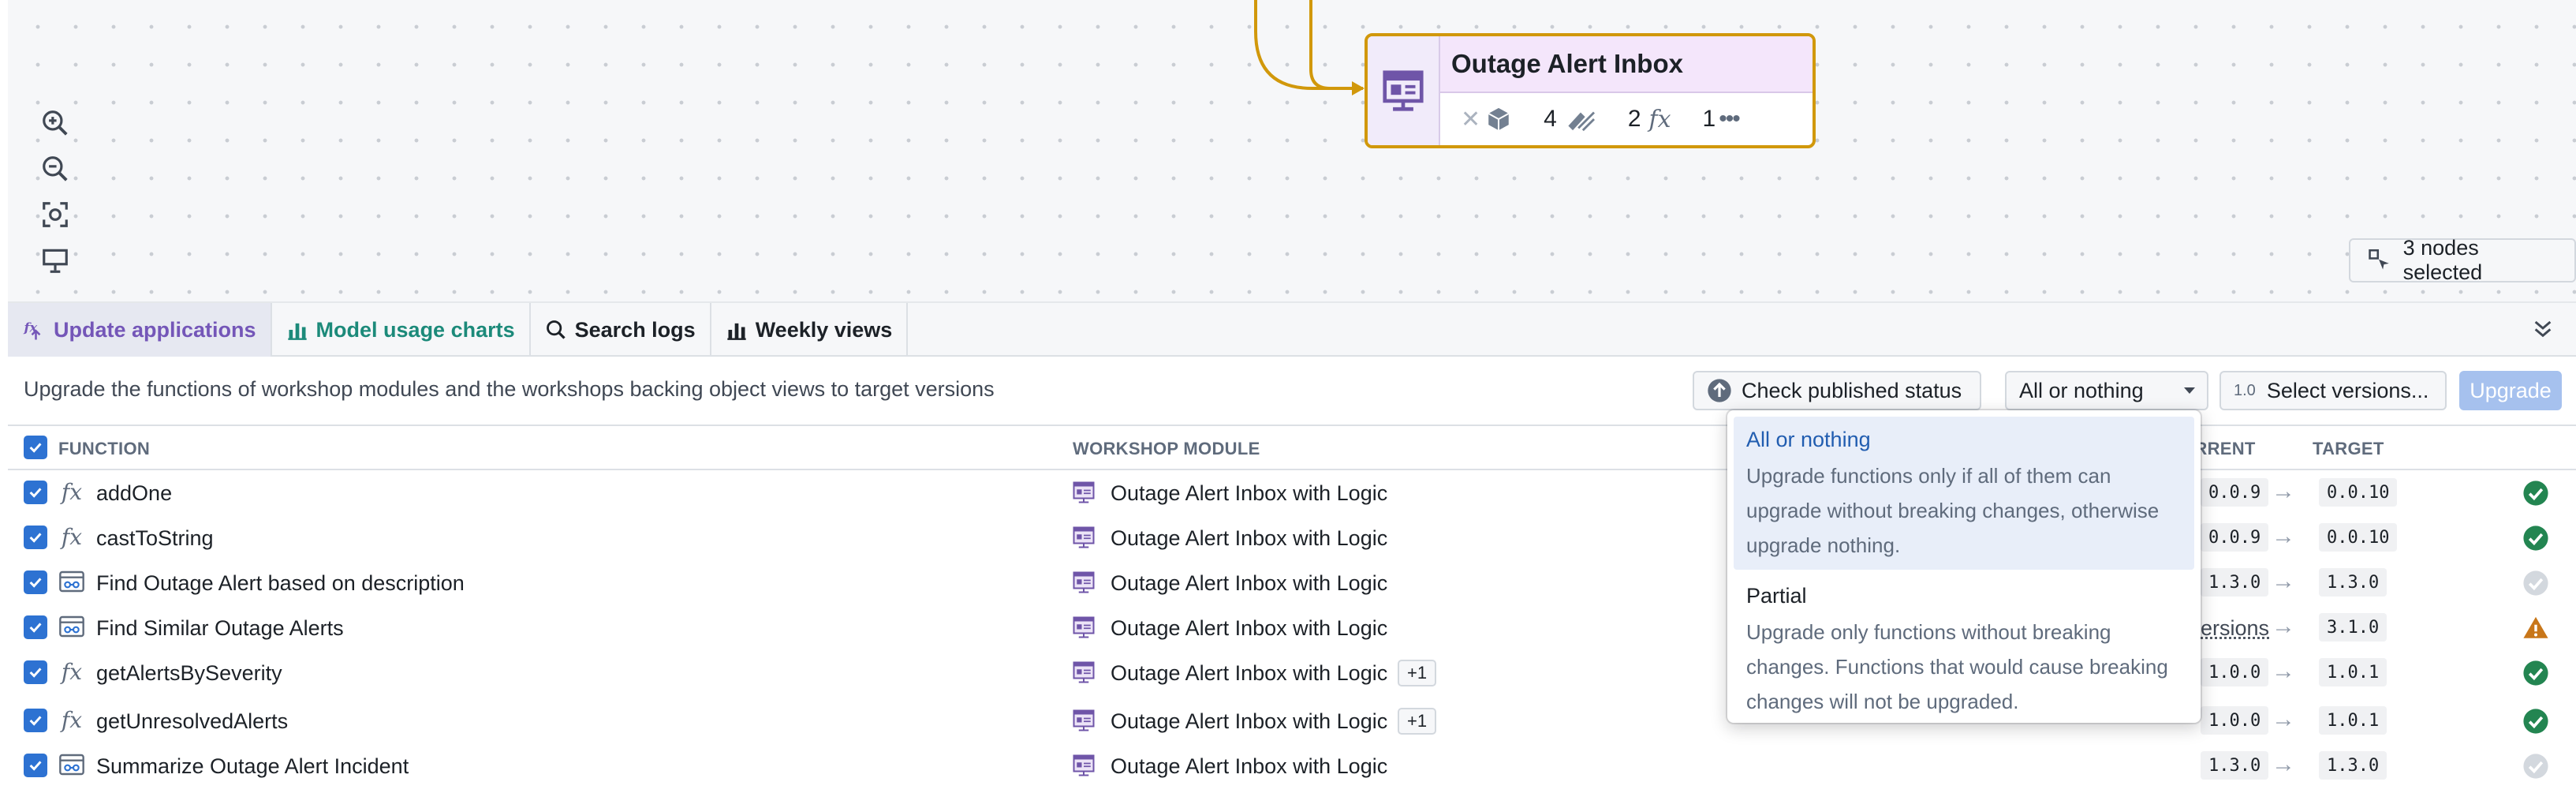 The image size is (2576, 808). I want to click on node-stat-objects: ✕, so click(1486, 119).